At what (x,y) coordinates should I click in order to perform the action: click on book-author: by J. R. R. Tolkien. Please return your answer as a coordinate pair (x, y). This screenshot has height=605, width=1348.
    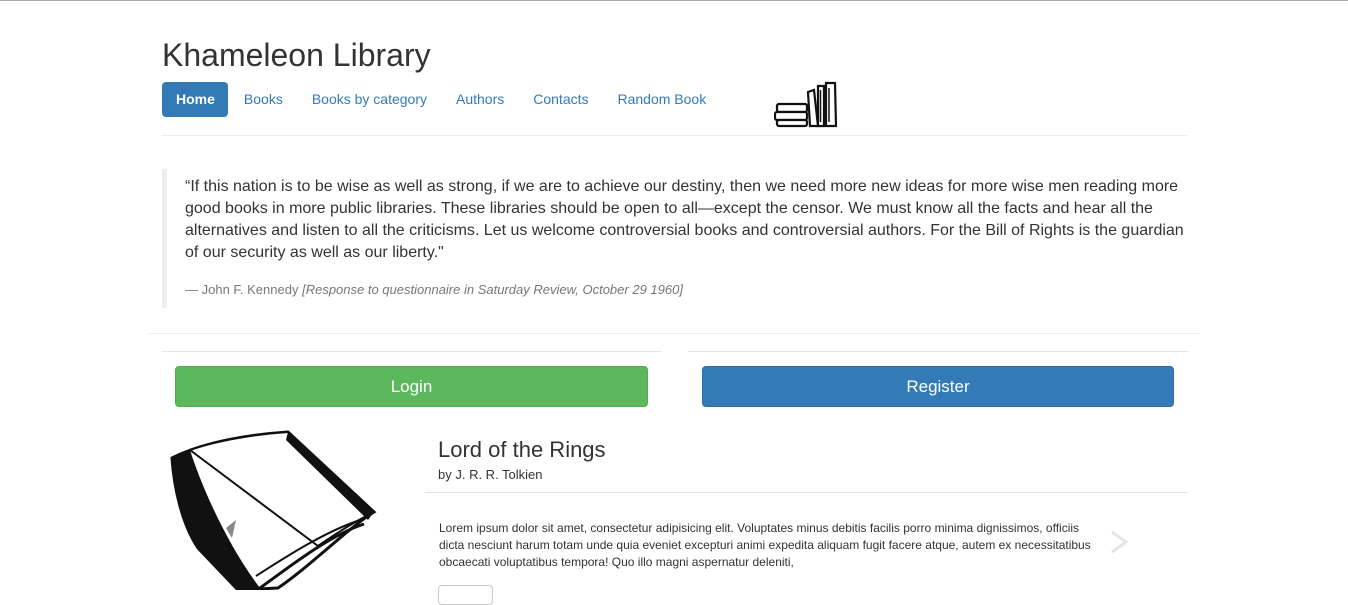
    Looking at the image, I should click on (490, 474).